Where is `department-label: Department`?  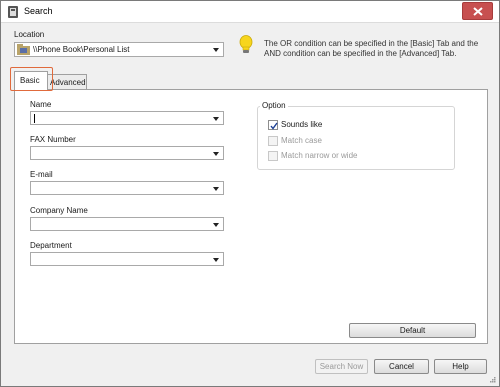 department-label: Department is located at coordinates (51, 245).